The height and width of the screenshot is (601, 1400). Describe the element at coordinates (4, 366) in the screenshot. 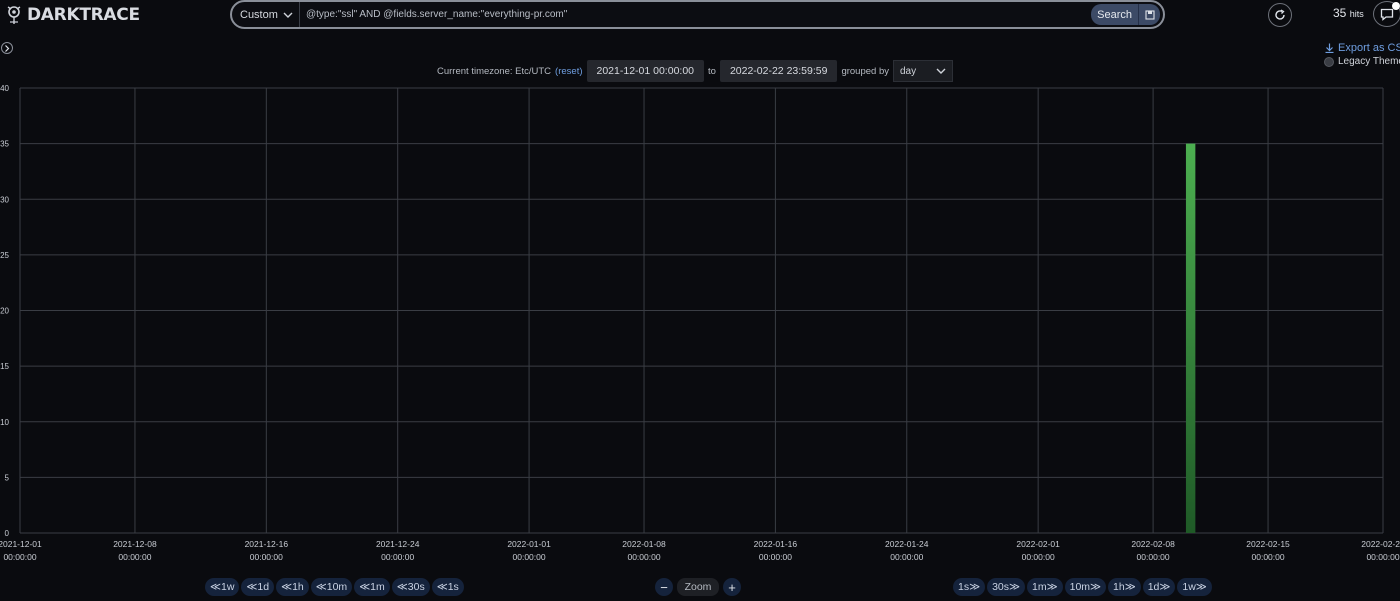

I see `y-tick-label: 15` at that location.